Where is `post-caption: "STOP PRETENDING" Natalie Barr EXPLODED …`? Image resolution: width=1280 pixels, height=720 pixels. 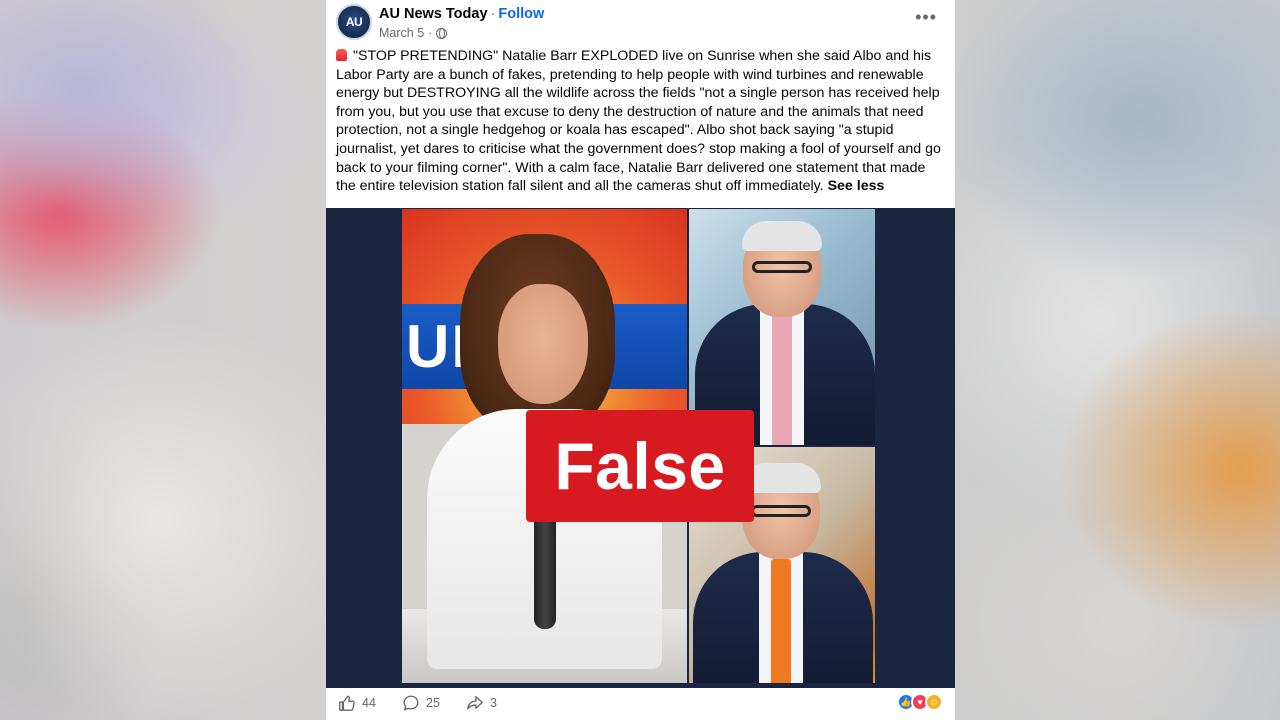 post-caption: "STOP PRETENDING" Natalie Barr EXPLODED … is located at coordinates (642, 121).